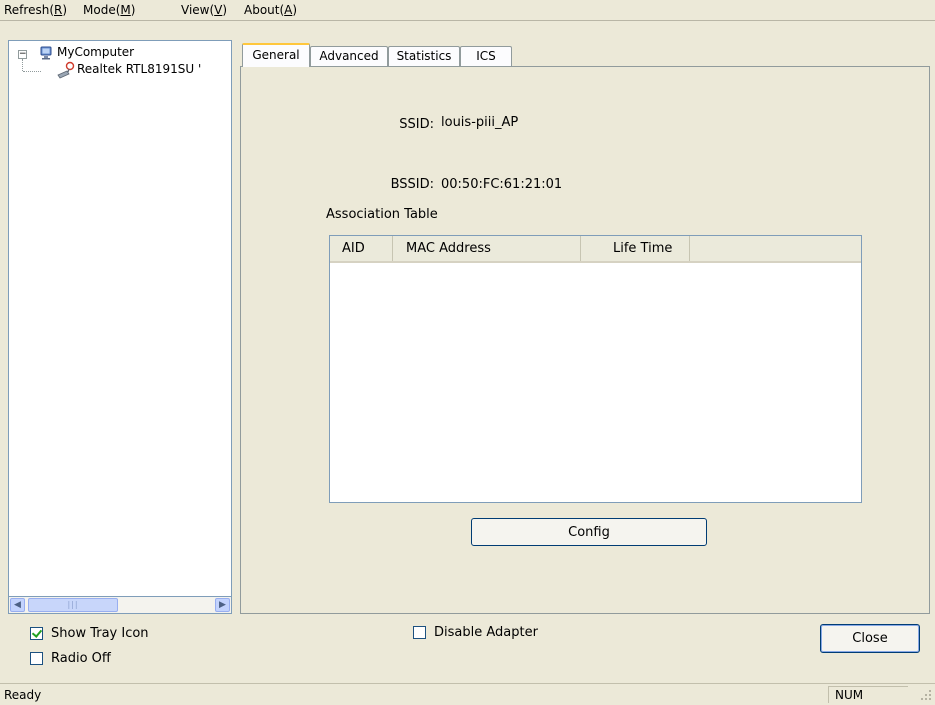  Describe the element at coordinates (81, 658) in the screenshot. I see `radio-off-label: Radio Off` at that location.